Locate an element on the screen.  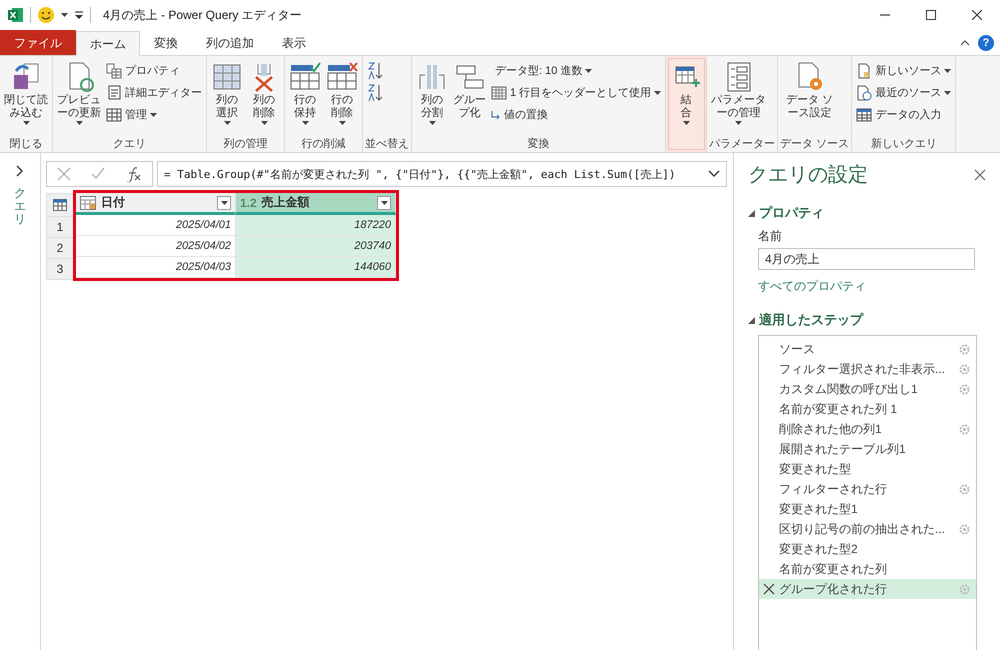
ribbon-button: 結合 is located at coordinates (686, 93).